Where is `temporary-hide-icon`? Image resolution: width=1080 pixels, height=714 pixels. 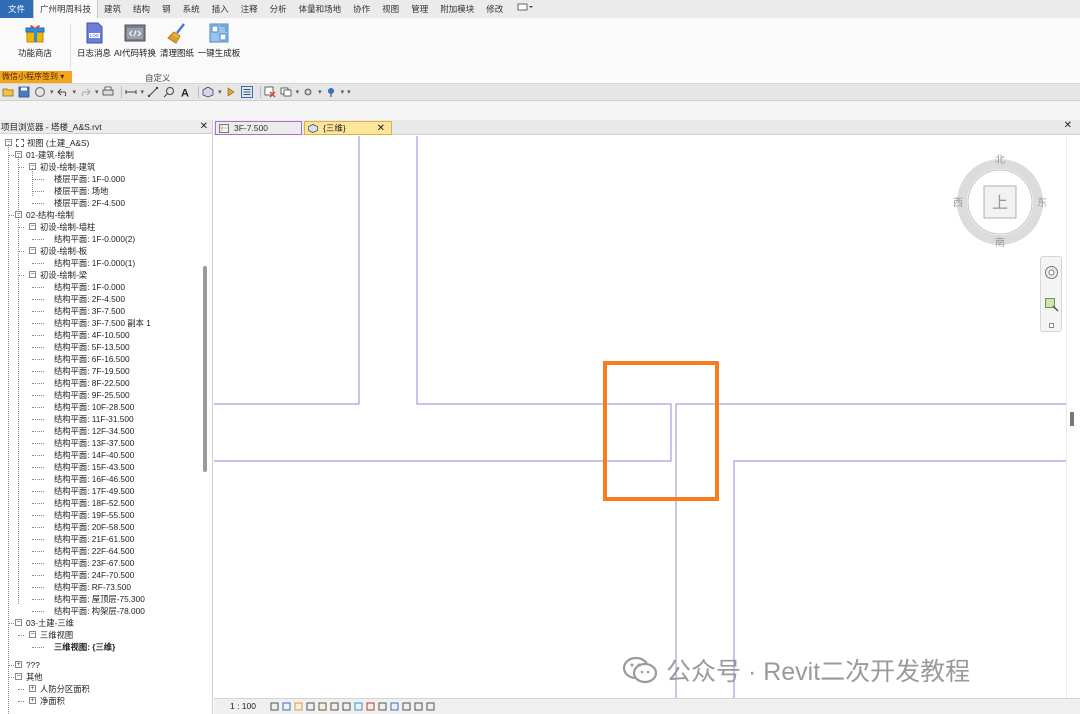 temporary-hide-icon is located at coordinates (358, 706).